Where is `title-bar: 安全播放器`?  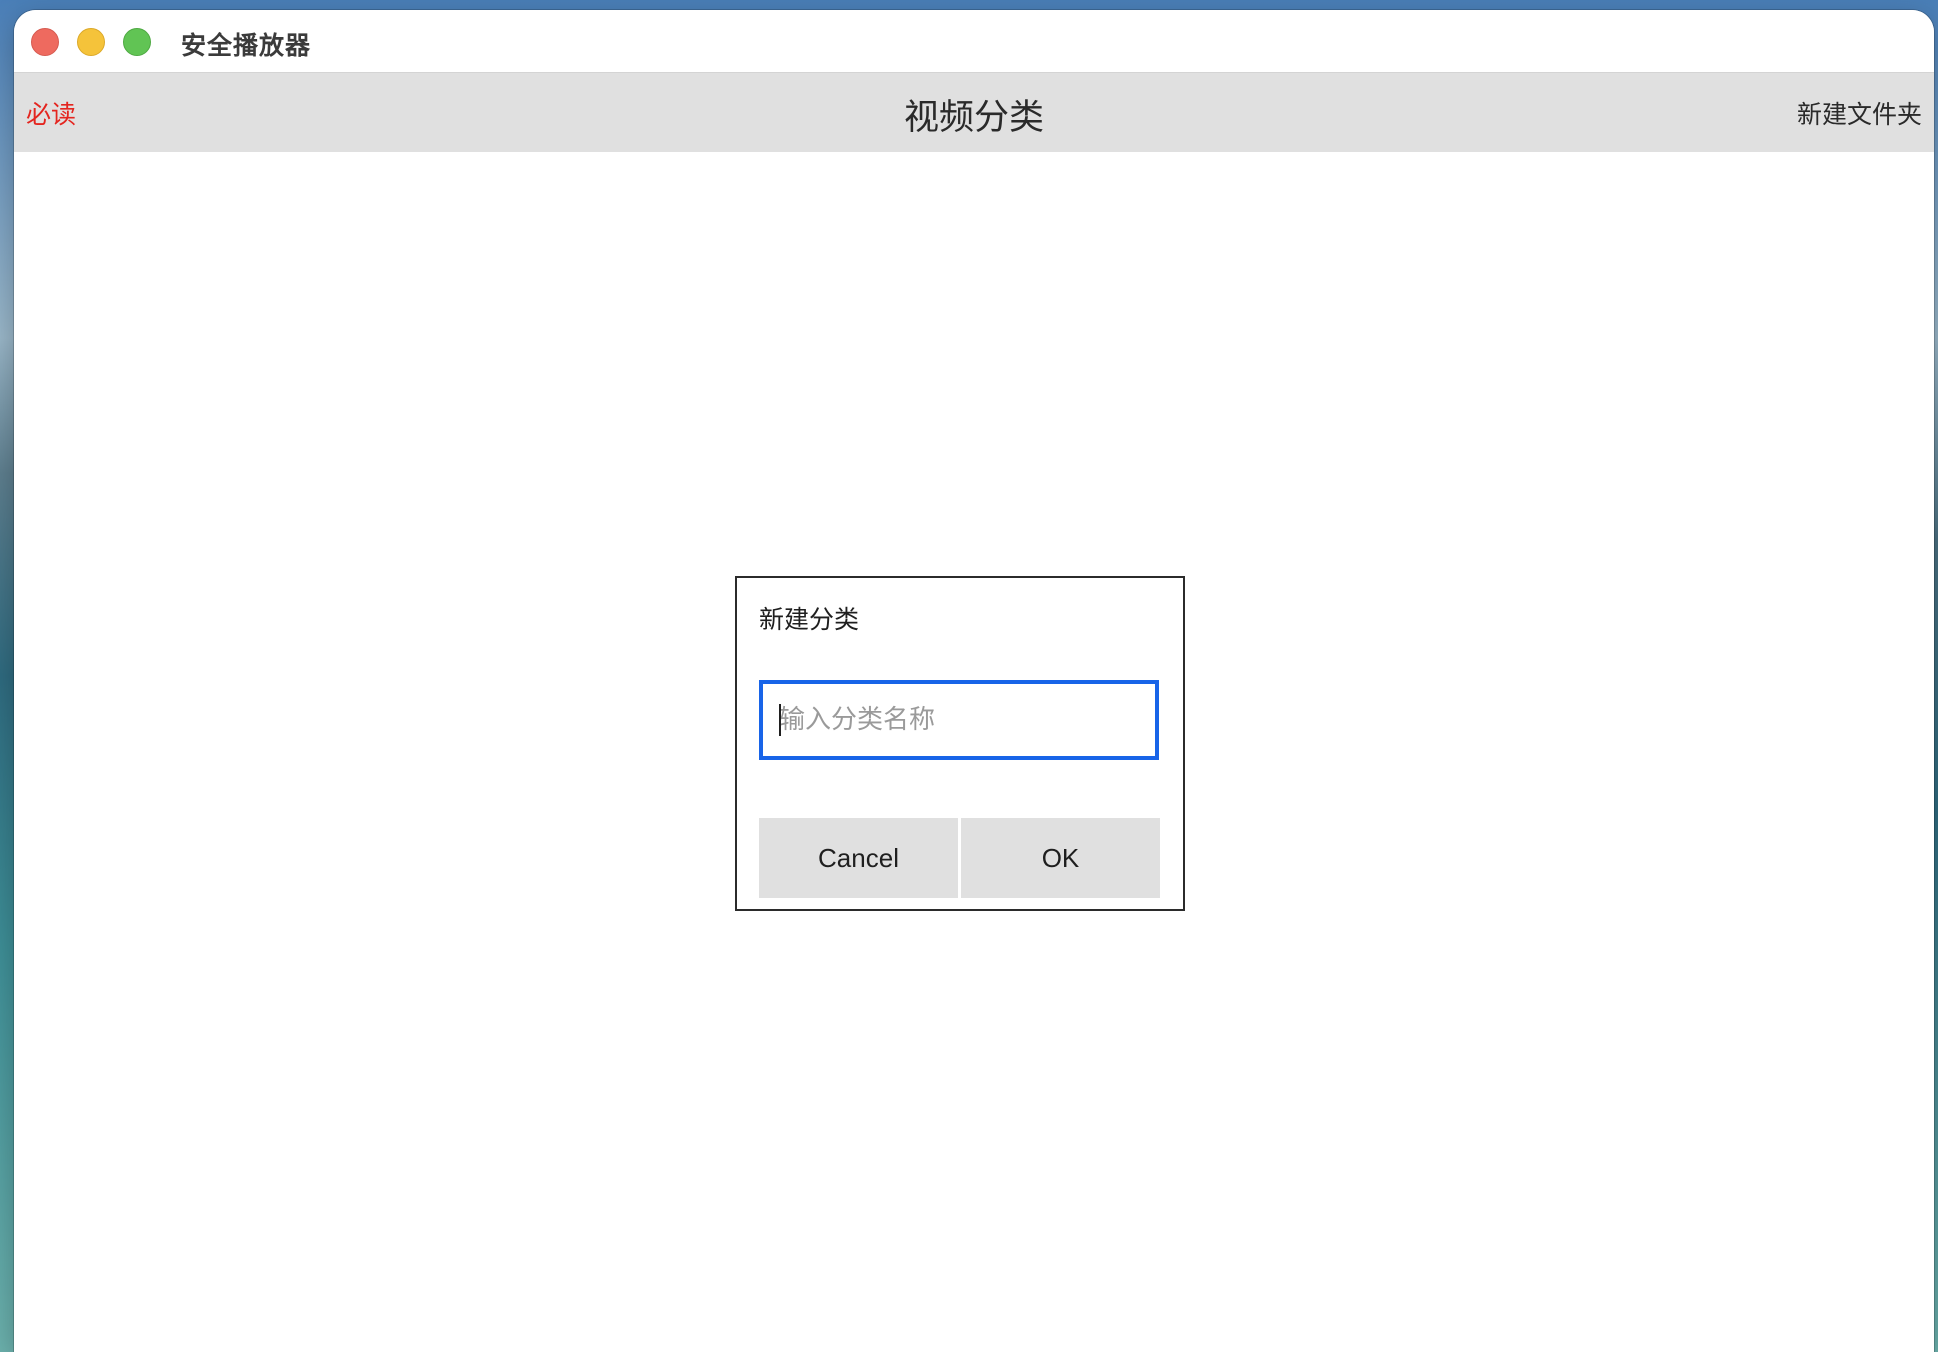 title-bar: 安全播放器 is located at coordinates (974, 41).